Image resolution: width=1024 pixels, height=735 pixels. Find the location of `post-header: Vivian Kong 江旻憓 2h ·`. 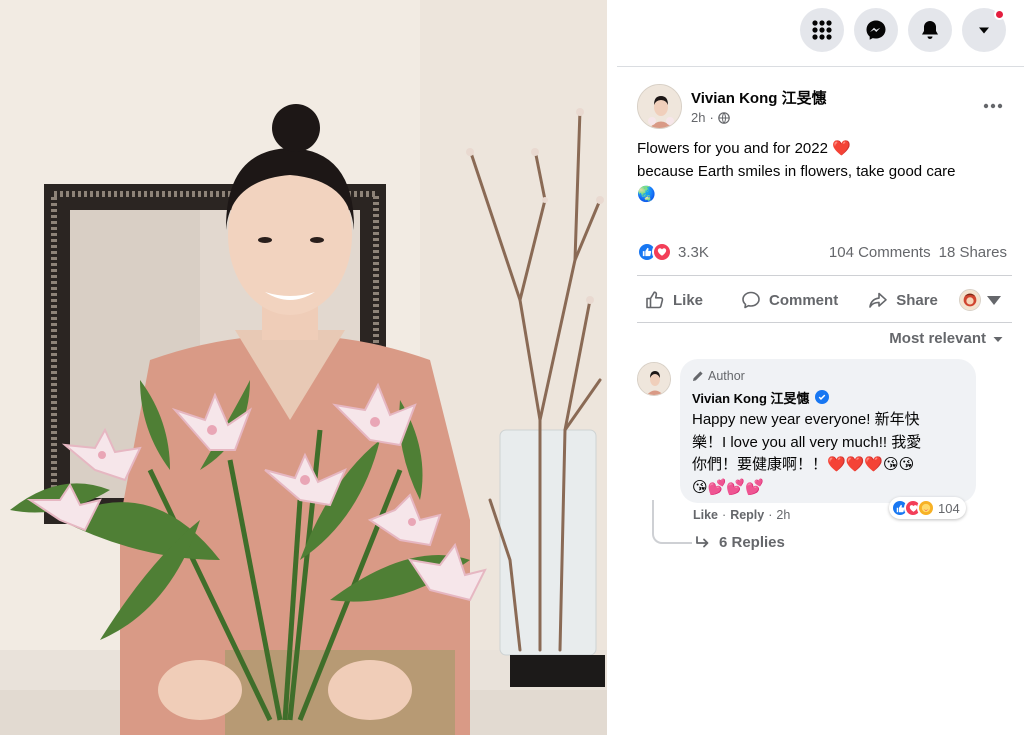

post-header: Vivian Kong 江旻憓 2h · is located at coordinates (822, 107).